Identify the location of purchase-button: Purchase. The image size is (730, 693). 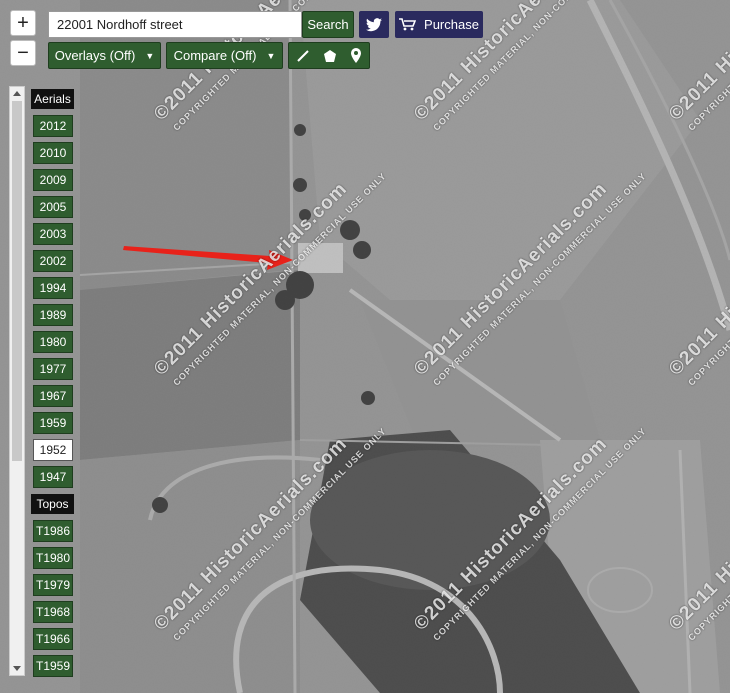
(439, 24).